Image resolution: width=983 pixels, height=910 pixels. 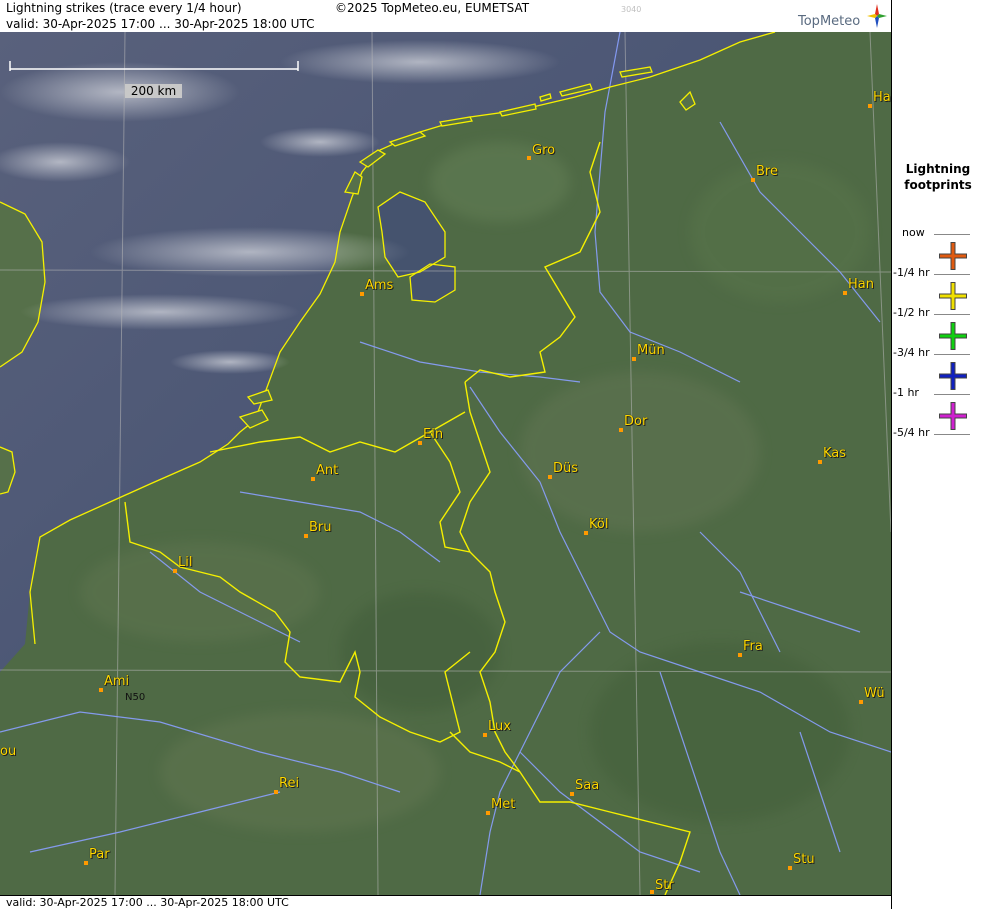 I want to click on legend-time-five-quarter: -5/4 hr, so click(x=911, y=432).